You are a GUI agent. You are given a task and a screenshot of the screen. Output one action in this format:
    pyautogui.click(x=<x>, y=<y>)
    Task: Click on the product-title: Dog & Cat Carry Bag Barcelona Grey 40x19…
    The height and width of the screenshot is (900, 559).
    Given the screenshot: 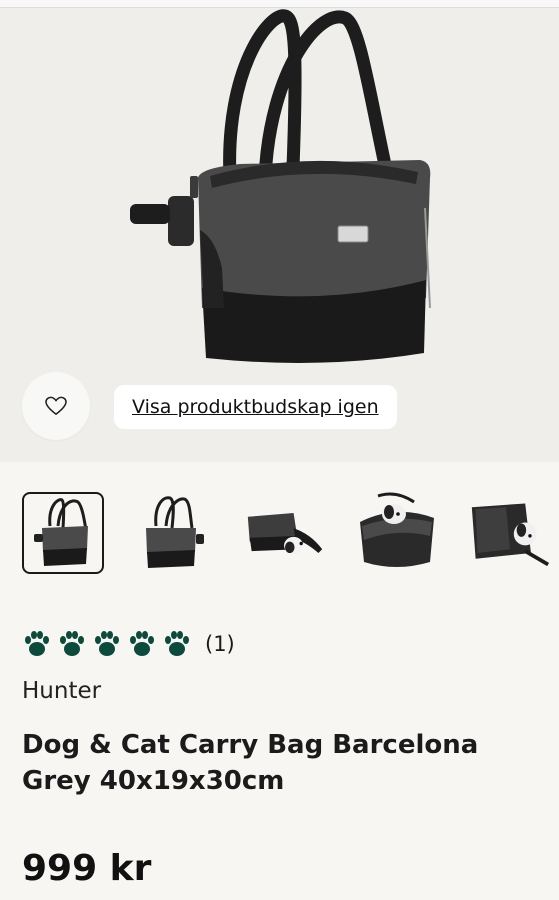 What is the action you would take?
    pyautogui.click(x=250, y=763)
    